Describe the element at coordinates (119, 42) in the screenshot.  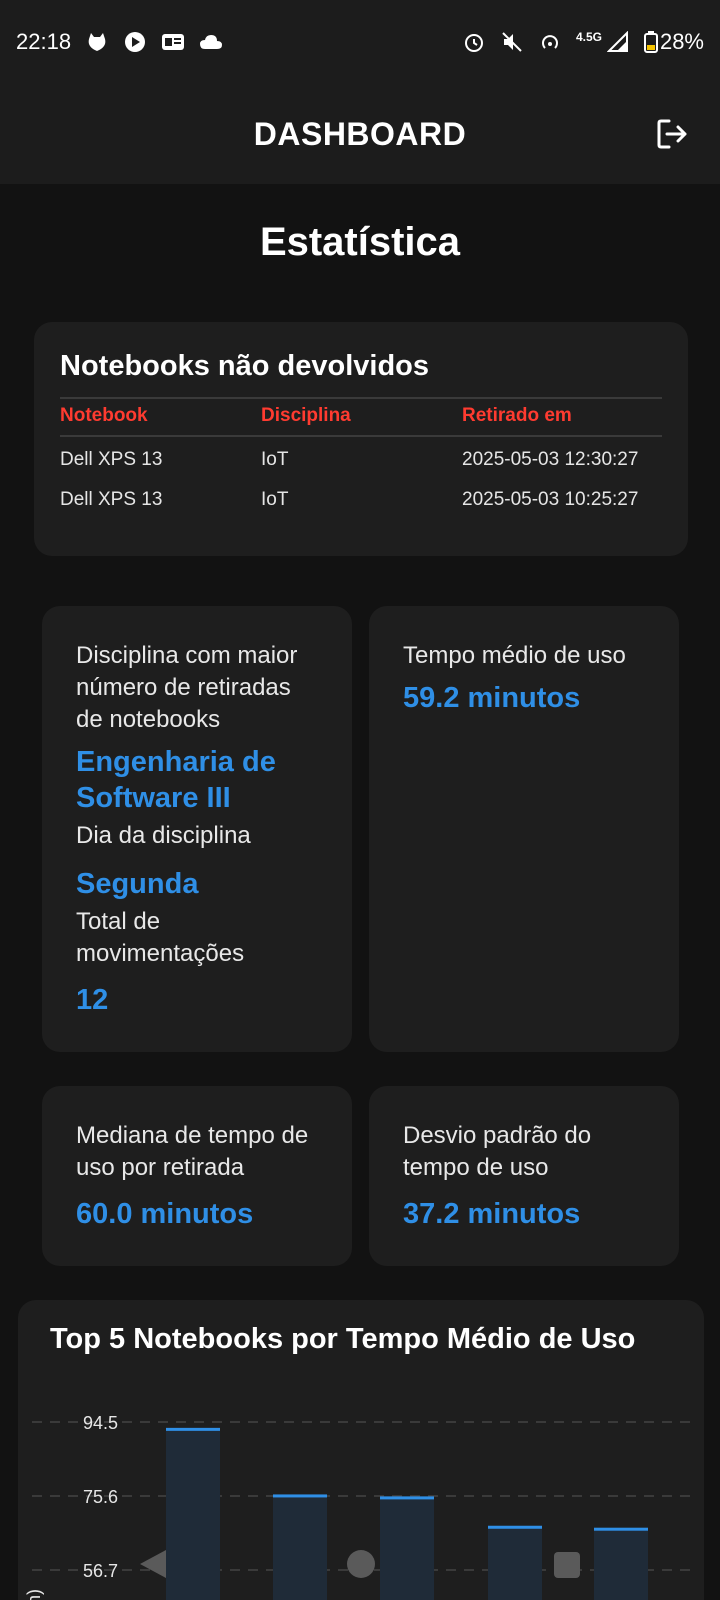
I see `status-left: 22:18` at that location.